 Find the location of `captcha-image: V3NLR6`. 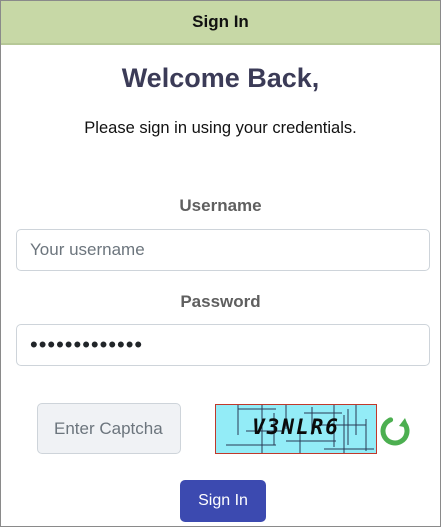

captcha-image: V3NLR6 is located at coordinates (296, 429).